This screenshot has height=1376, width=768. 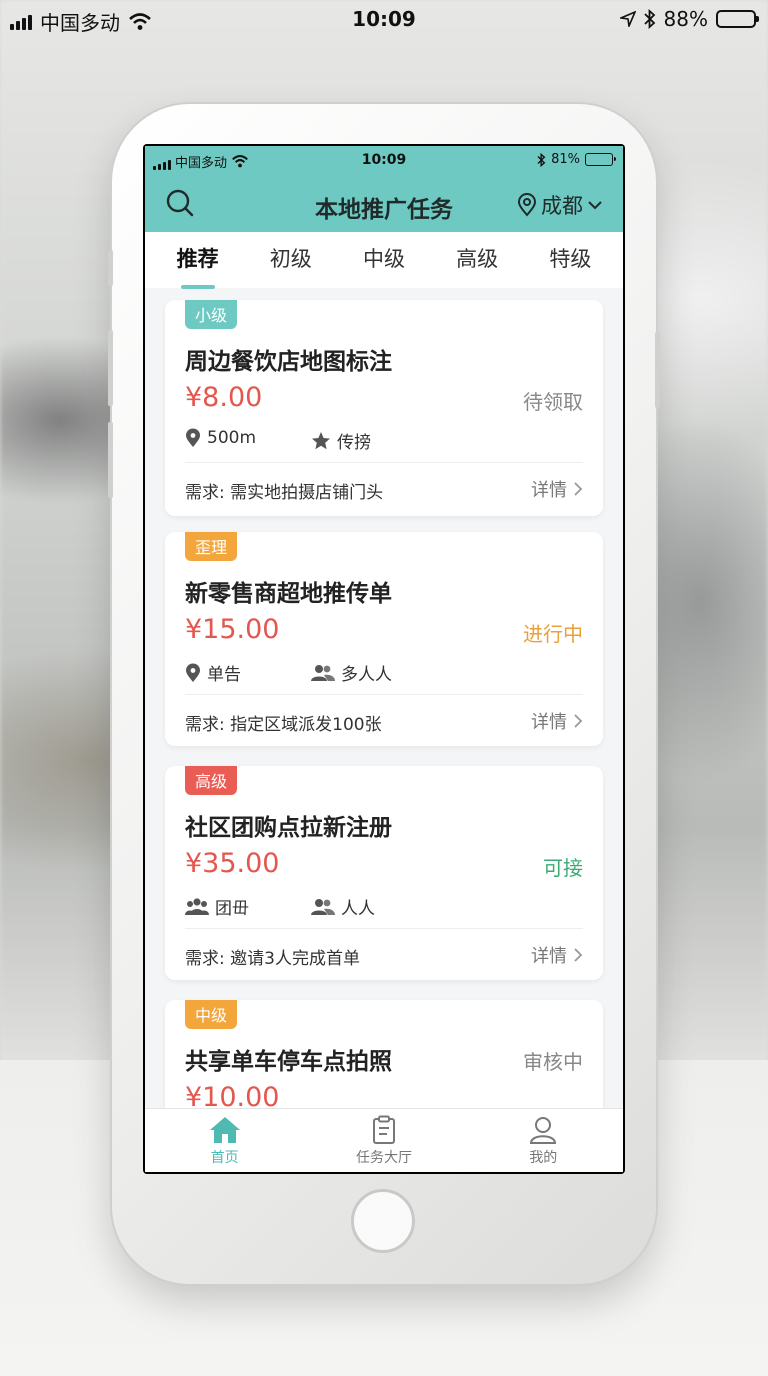 What do you see at coordinates (232, 629) in the screenshot?
I see `task-price: ¥15.00` at bounding box center [232, 629].